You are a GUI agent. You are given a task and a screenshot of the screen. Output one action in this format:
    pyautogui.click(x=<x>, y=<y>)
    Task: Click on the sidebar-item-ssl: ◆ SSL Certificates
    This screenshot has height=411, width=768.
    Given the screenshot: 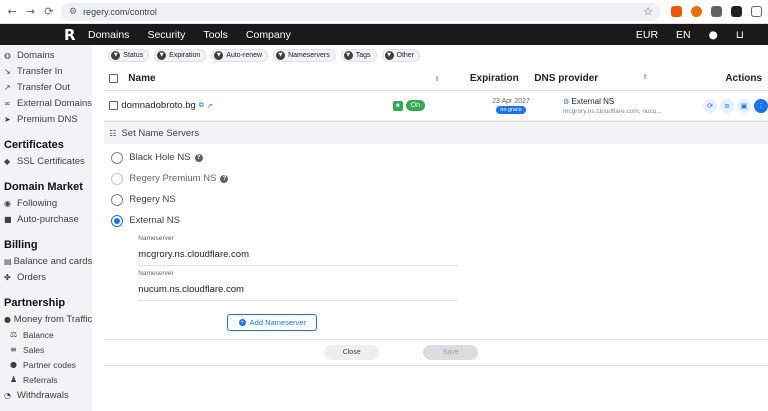 What is the action you would take?
    pyautogui.click(x=48, y=161)
    